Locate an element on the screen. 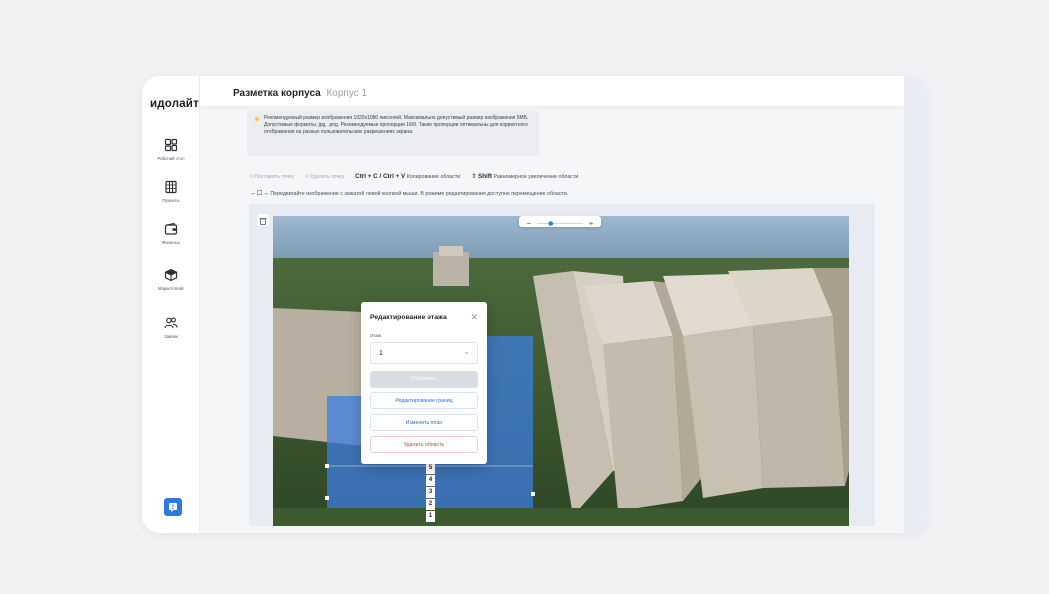 The image size is (1049, 594). zoom-slider is located at coordinates (560, 223).